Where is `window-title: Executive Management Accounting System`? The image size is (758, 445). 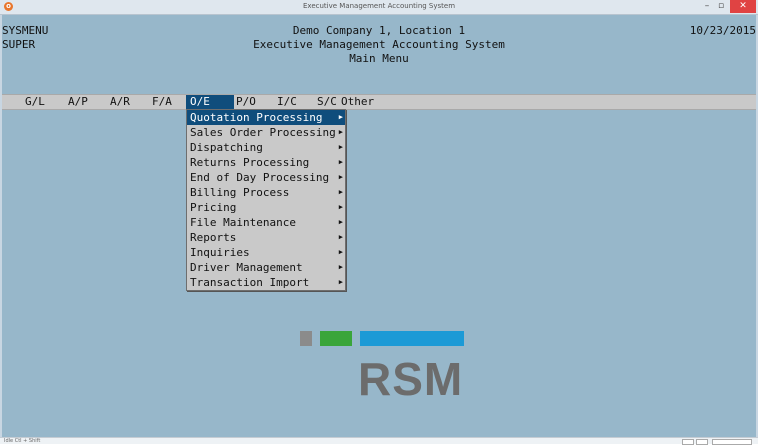 window-title: Executive Management Accounting System is located at coordinates (379, 6).